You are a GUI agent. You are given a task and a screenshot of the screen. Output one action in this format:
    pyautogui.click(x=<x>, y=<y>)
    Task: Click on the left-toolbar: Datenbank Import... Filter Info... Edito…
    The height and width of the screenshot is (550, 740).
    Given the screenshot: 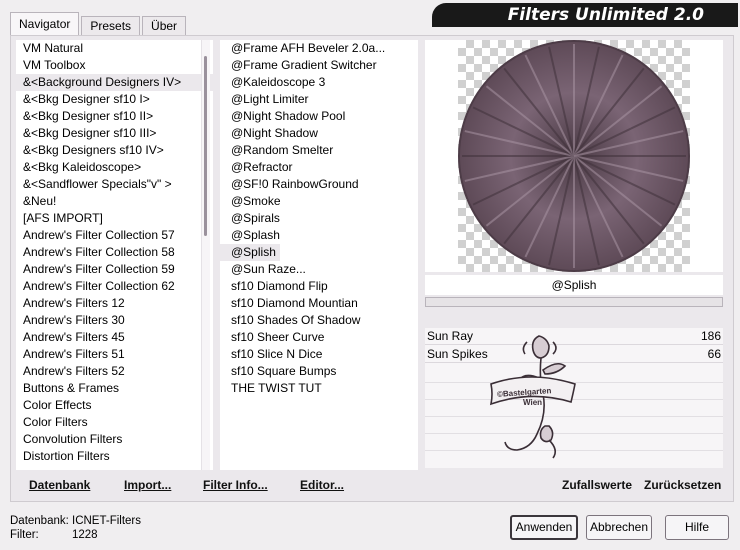 What is the action you would take?
    pyautogui.click(x=217, y=486)
    